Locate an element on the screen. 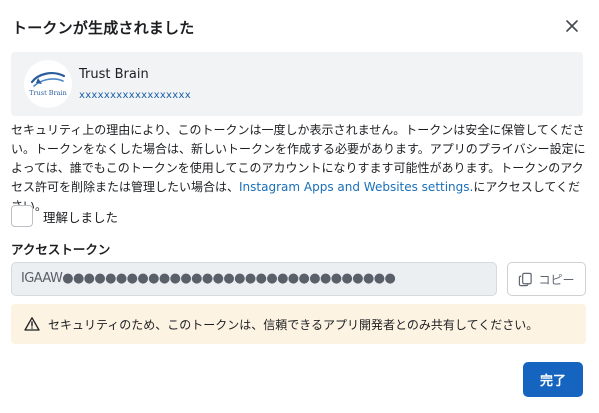 This screenshot has width=599, height=413. access-token-label: アクセストークン is located at coordinates (61, 249).